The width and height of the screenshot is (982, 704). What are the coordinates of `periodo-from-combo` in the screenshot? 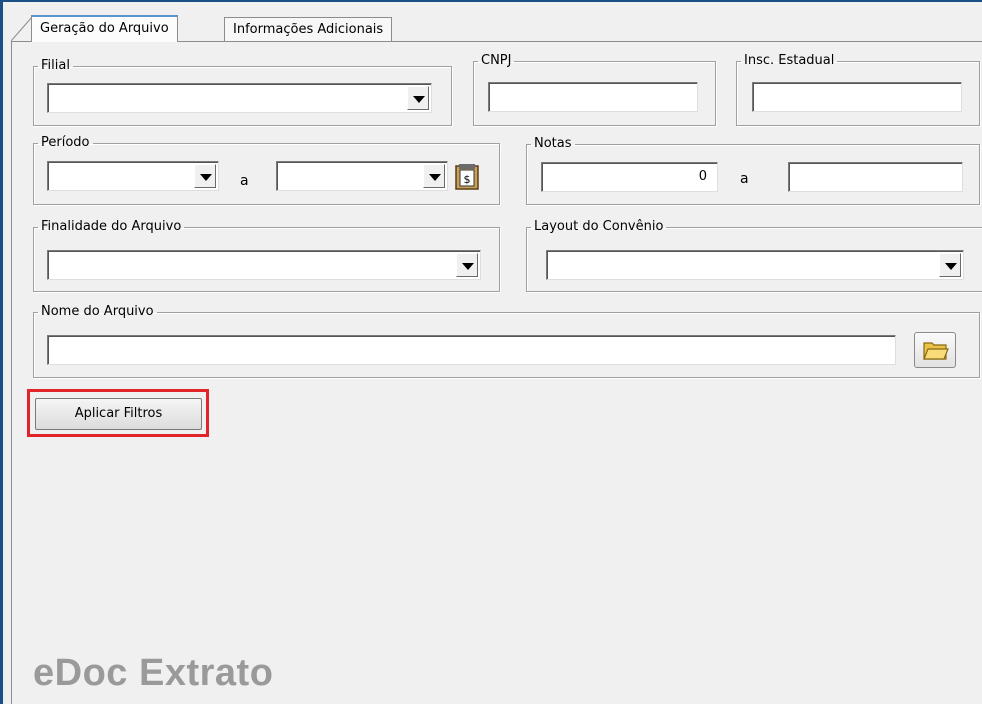 It's located at (133, 176).